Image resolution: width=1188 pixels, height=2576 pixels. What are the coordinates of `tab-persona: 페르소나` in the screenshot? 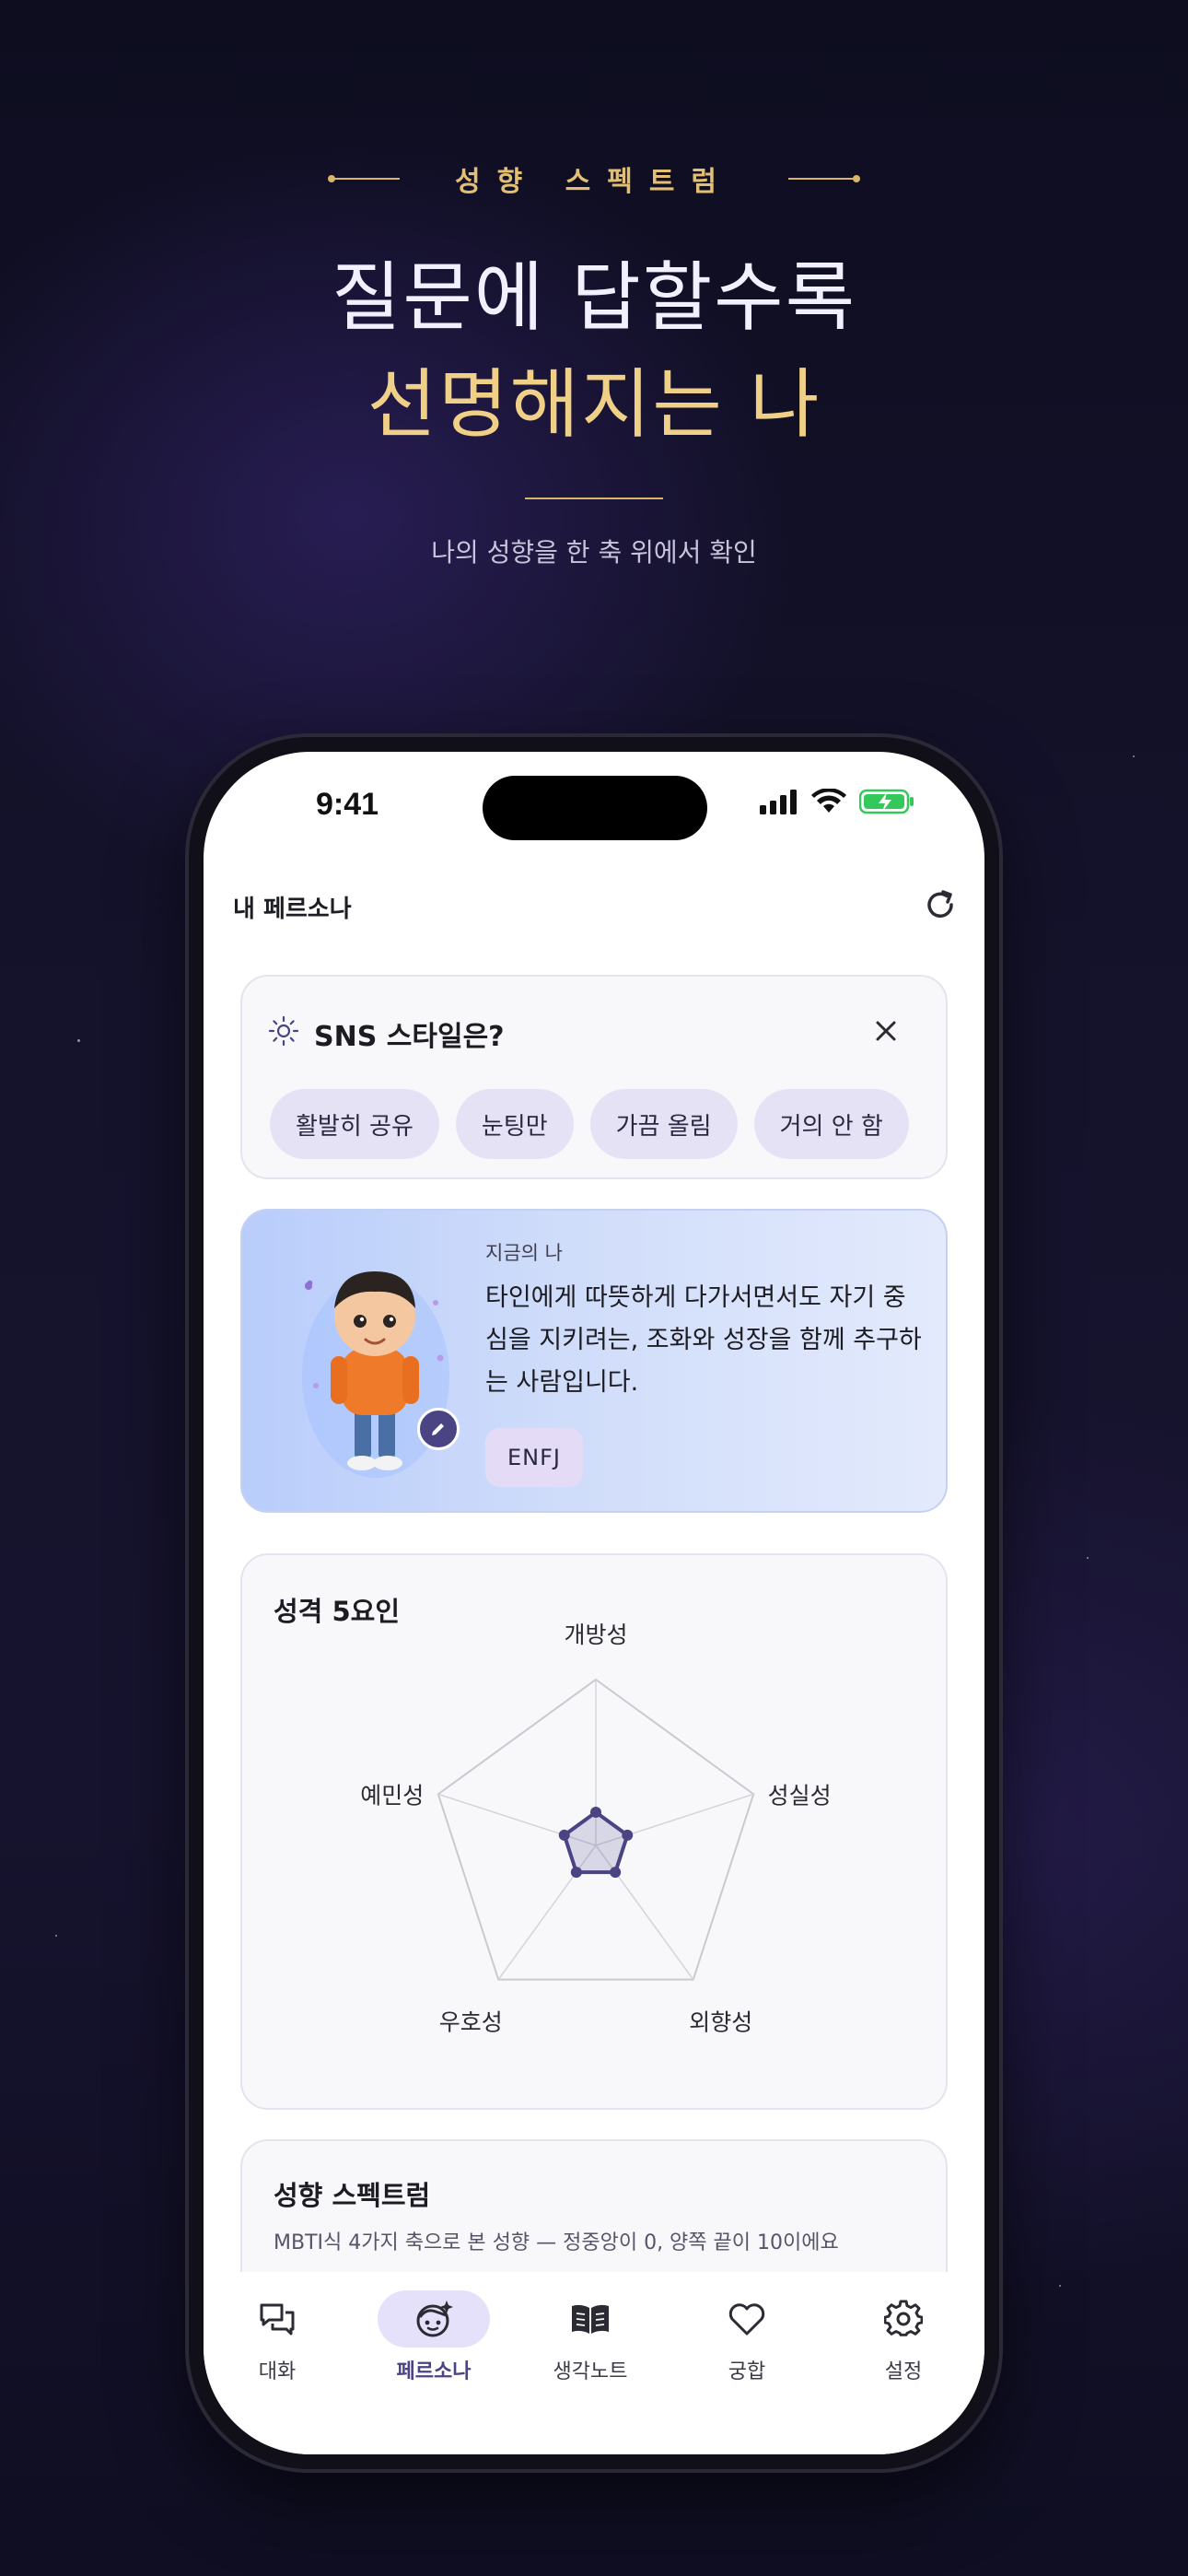 It's located at (433, 2345).